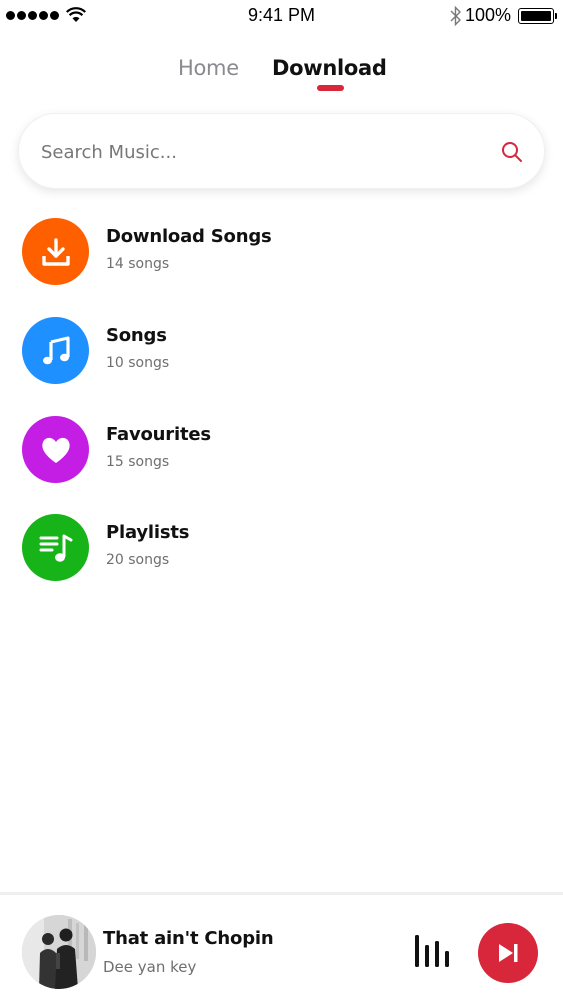 Image resolution: width=563 pixels, height=1000 pixels. I want to click on list-item-title: Download Songs, so click(189, 236).